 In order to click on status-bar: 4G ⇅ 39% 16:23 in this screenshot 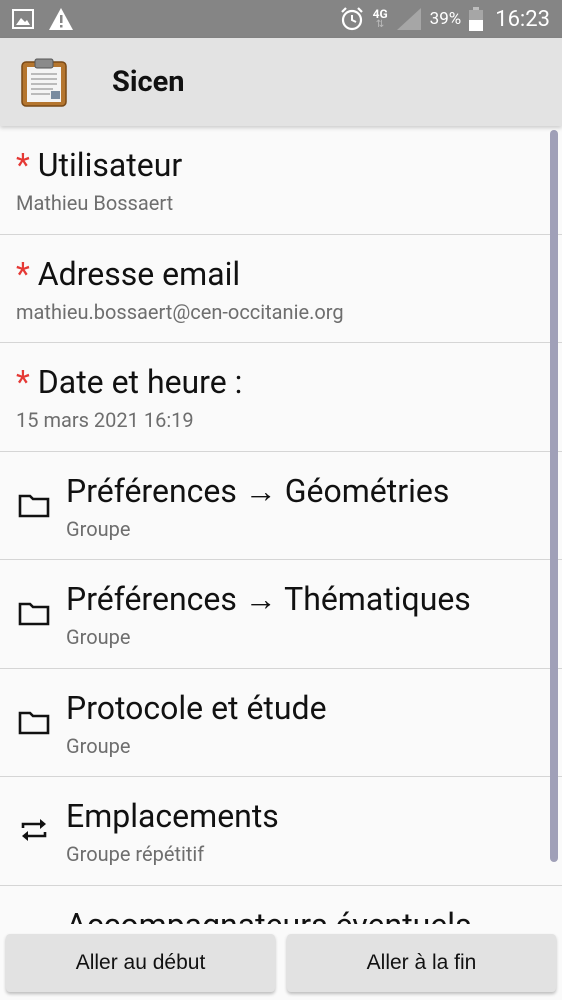, I will do `click(281, 19)`.